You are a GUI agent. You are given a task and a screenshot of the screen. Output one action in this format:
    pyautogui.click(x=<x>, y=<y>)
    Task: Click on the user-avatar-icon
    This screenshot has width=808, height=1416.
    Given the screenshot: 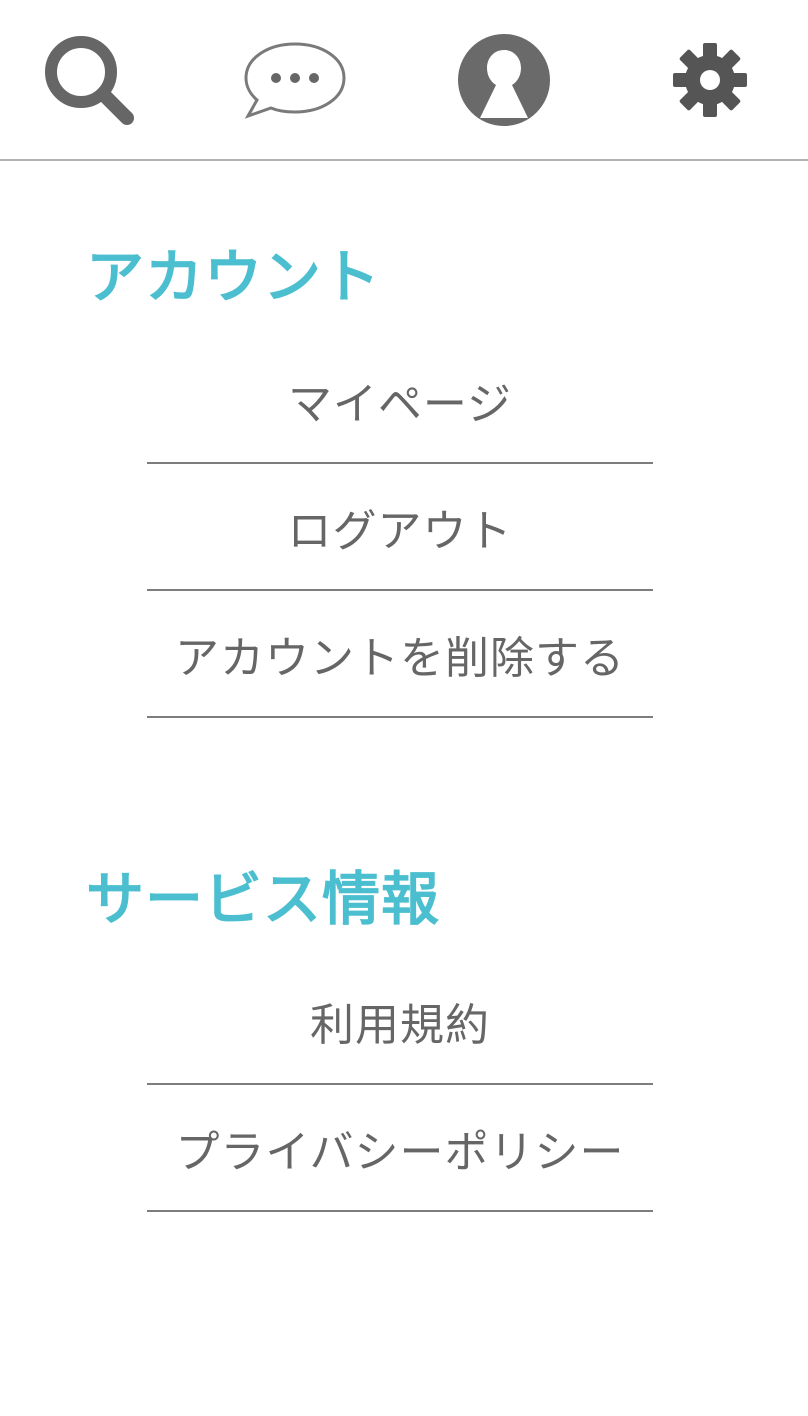 What is the action you would take?
    pyautogui.click(x=504, y=80)
    